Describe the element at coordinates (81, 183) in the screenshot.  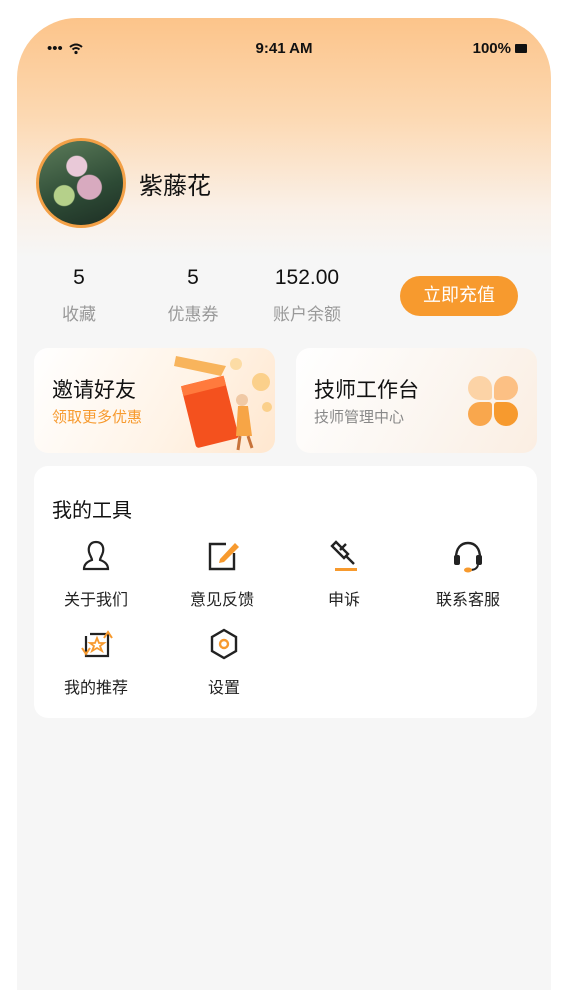
I see `avatar` at that location.